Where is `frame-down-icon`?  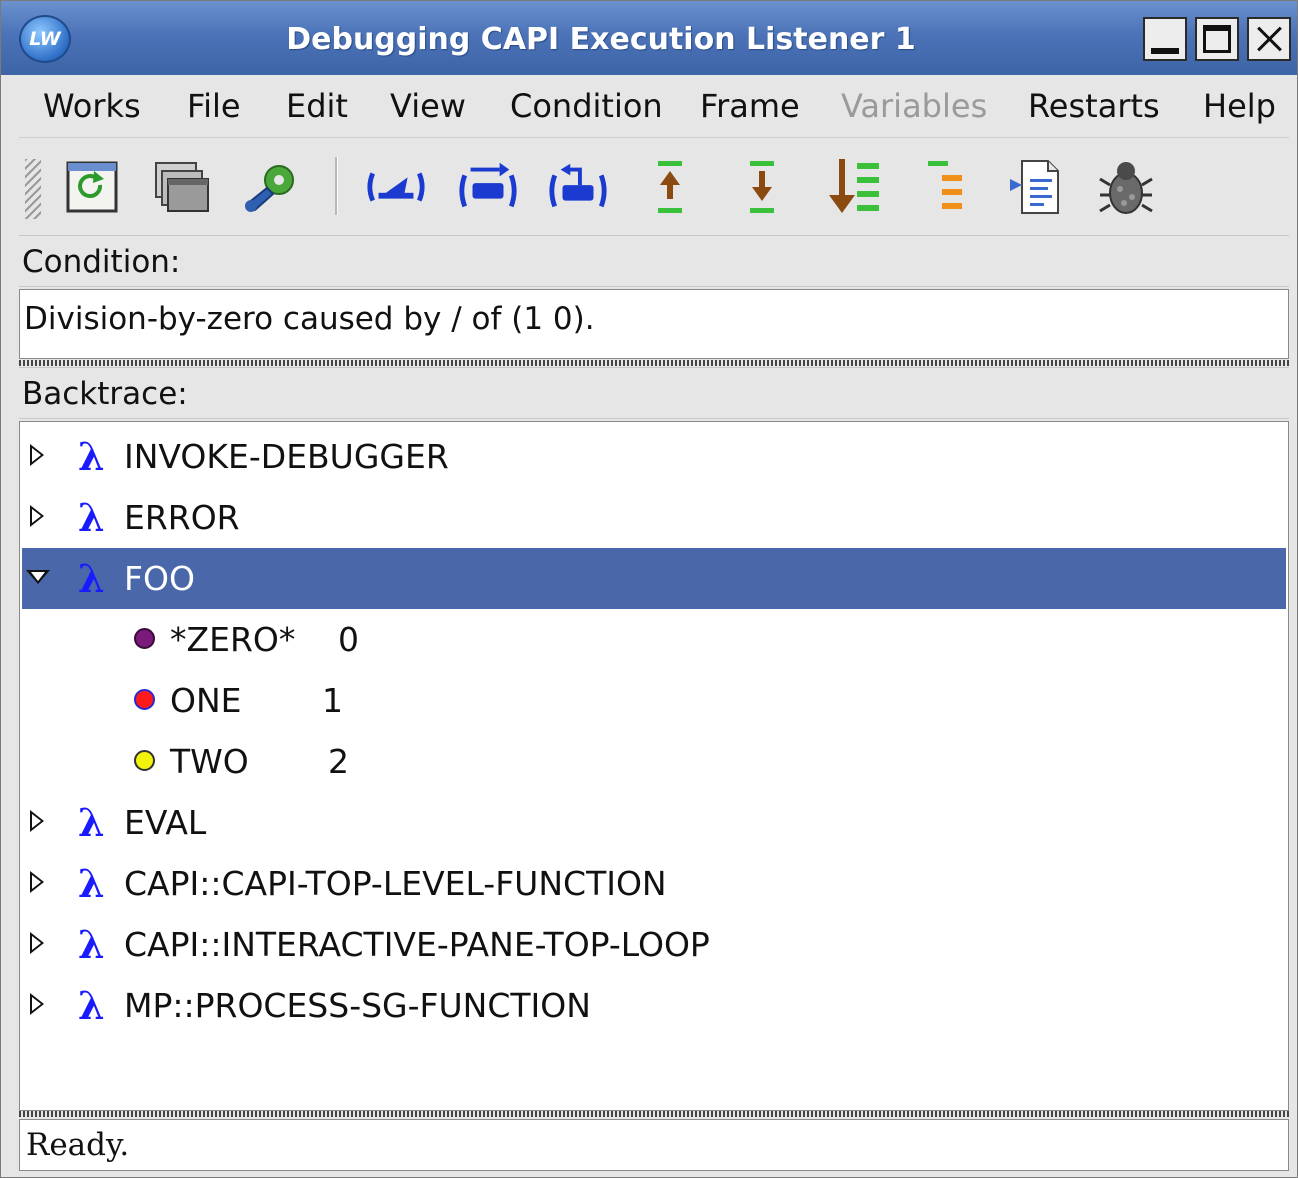
frame-down-icon is located at coordinates (762, 187).